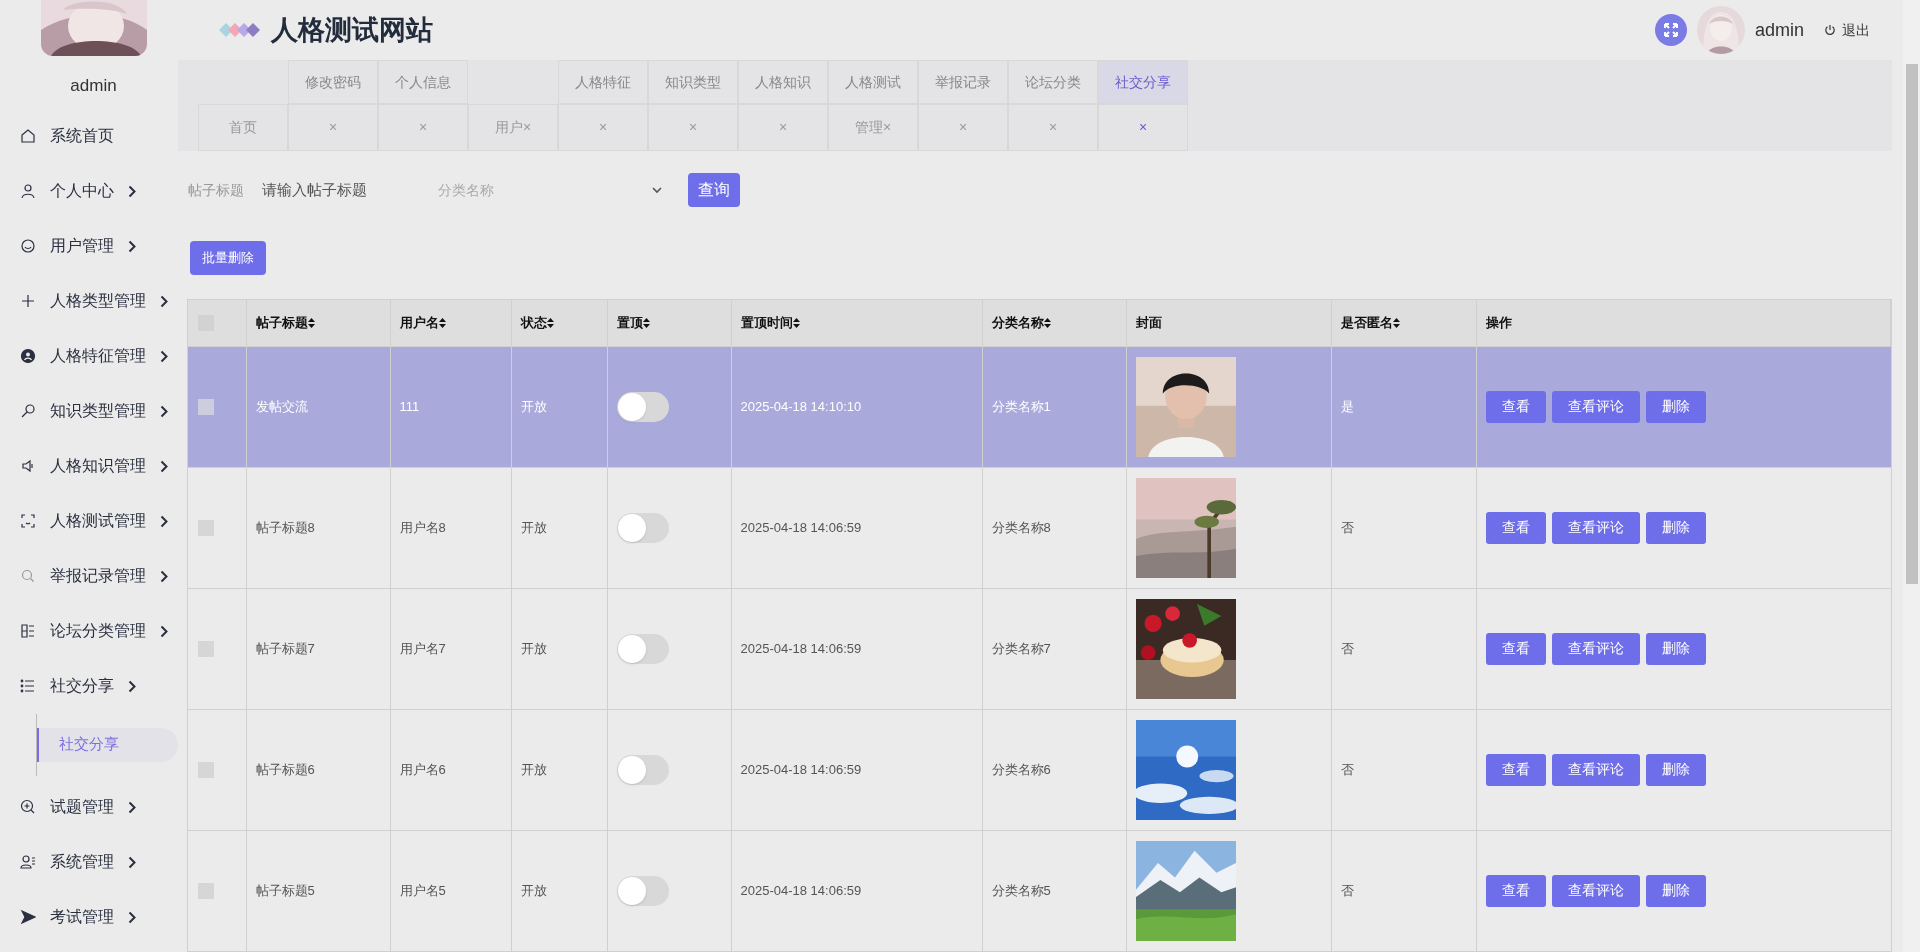  Describe the element at coordinates (337, 190) in the screenshot. I see `title-search-field: 请输入帖子标题` at that location.